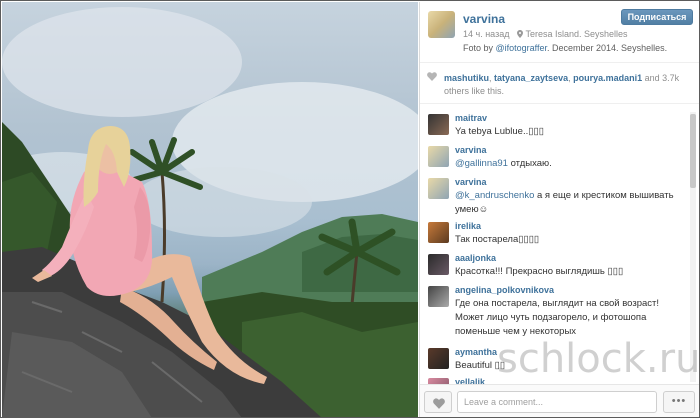 The width and height of the screenshot is (700, 418). I want to click on comment-username: yellalik, so click(470, 380).